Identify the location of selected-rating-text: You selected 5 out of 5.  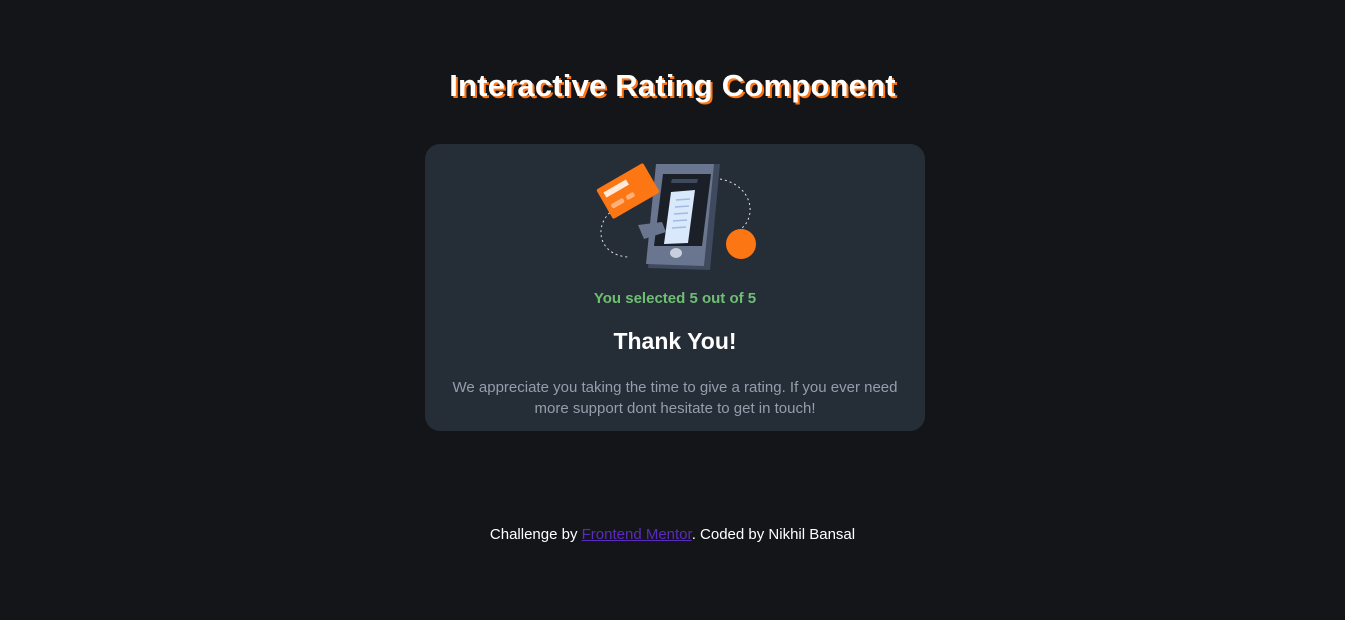
(675, 298).